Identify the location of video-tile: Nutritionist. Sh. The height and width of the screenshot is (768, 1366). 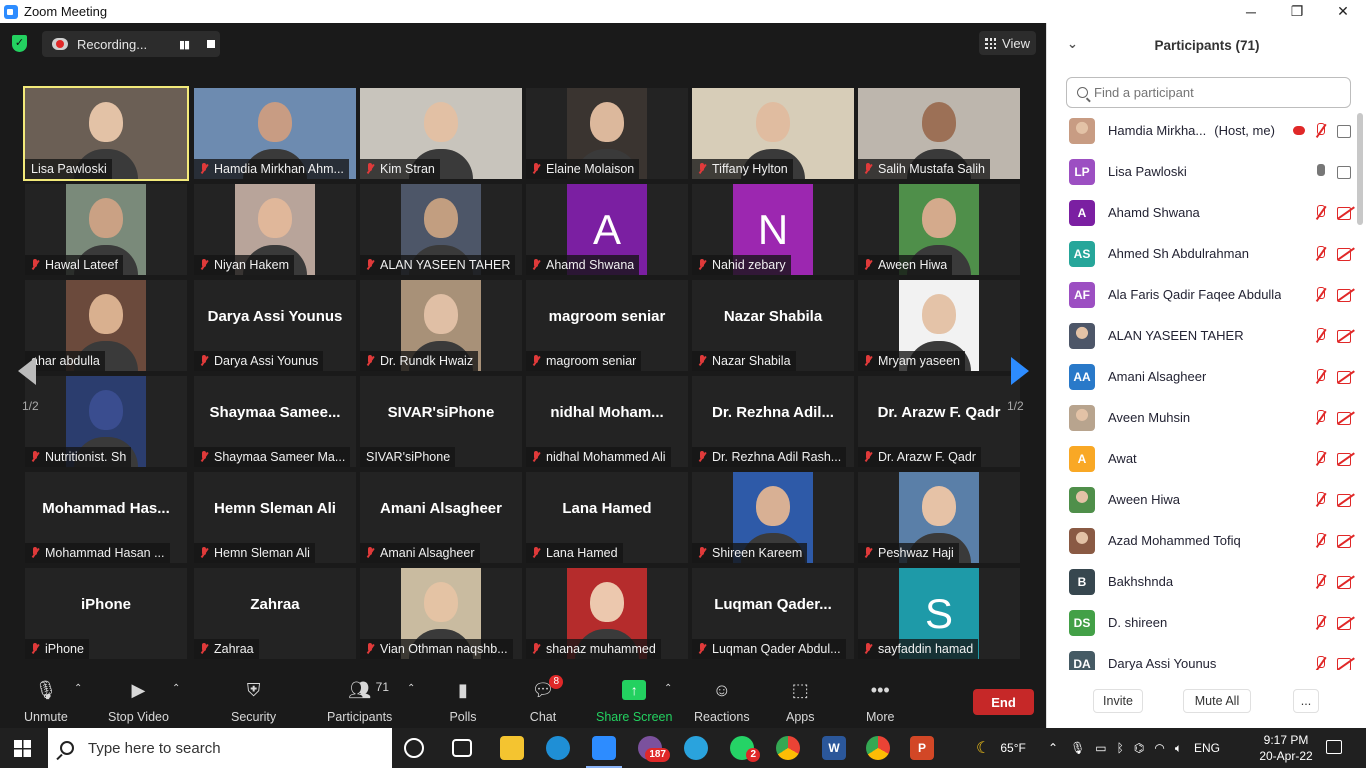
(106, 421).